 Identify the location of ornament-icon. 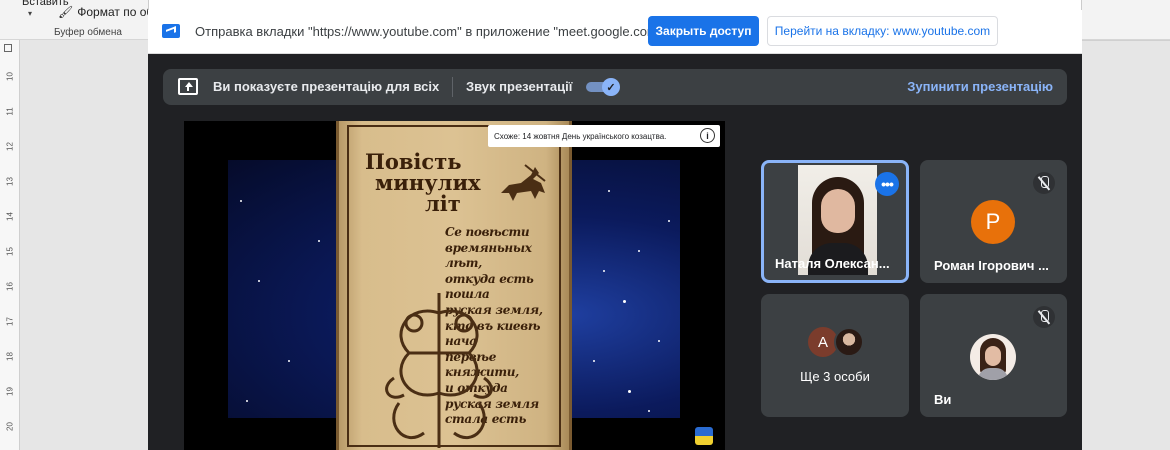
(439, 370).